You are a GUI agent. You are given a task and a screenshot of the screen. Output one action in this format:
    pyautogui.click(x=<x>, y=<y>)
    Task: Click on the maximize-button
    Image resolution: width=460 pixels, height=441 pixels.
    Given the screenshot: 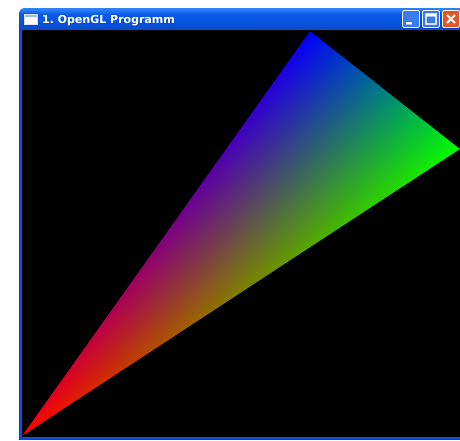 What is the action you would take?
    pyautogui.click(x=431, y=19)
    